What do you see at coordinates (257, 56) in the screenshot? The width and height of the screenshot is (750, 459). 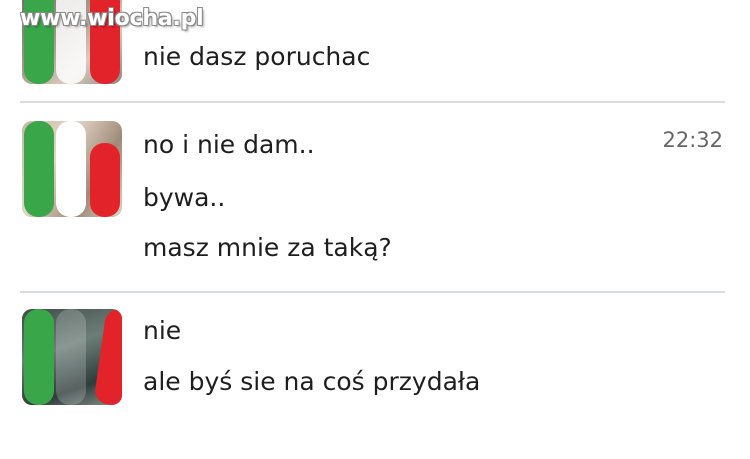 I see `message-text: nie dasz poruchac` at bounding box center [257, 56].